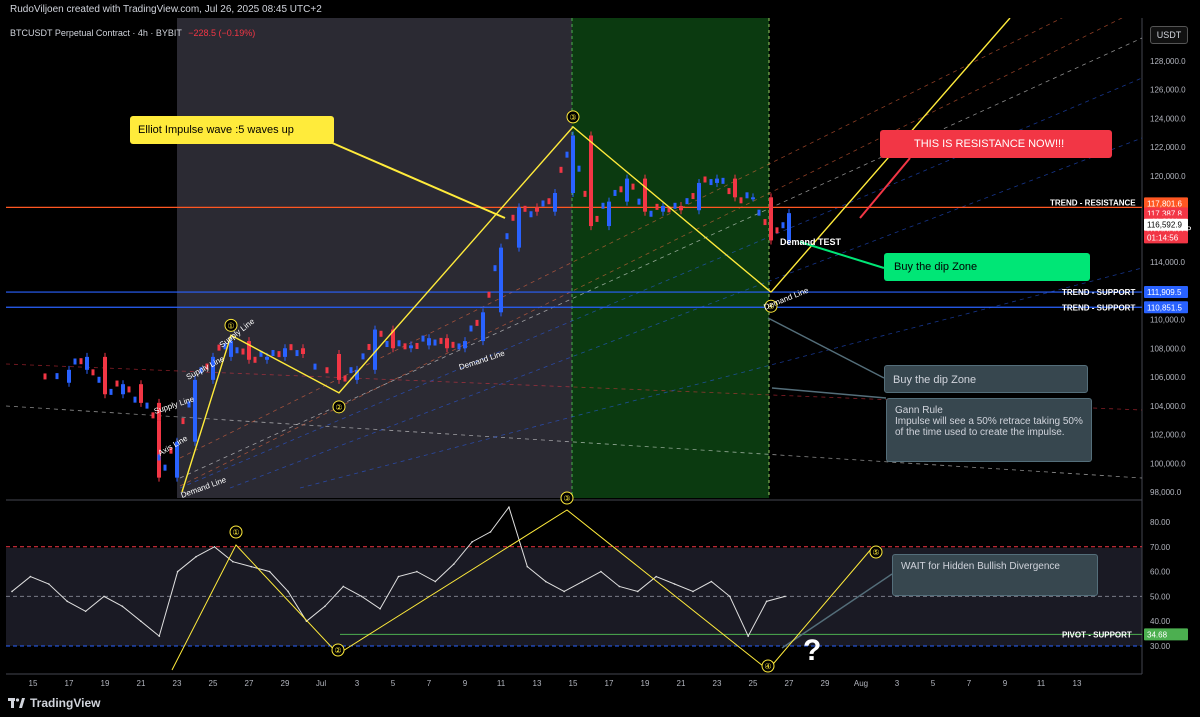  I want to click on rsi-wave-label: ①, so click(235, 532).